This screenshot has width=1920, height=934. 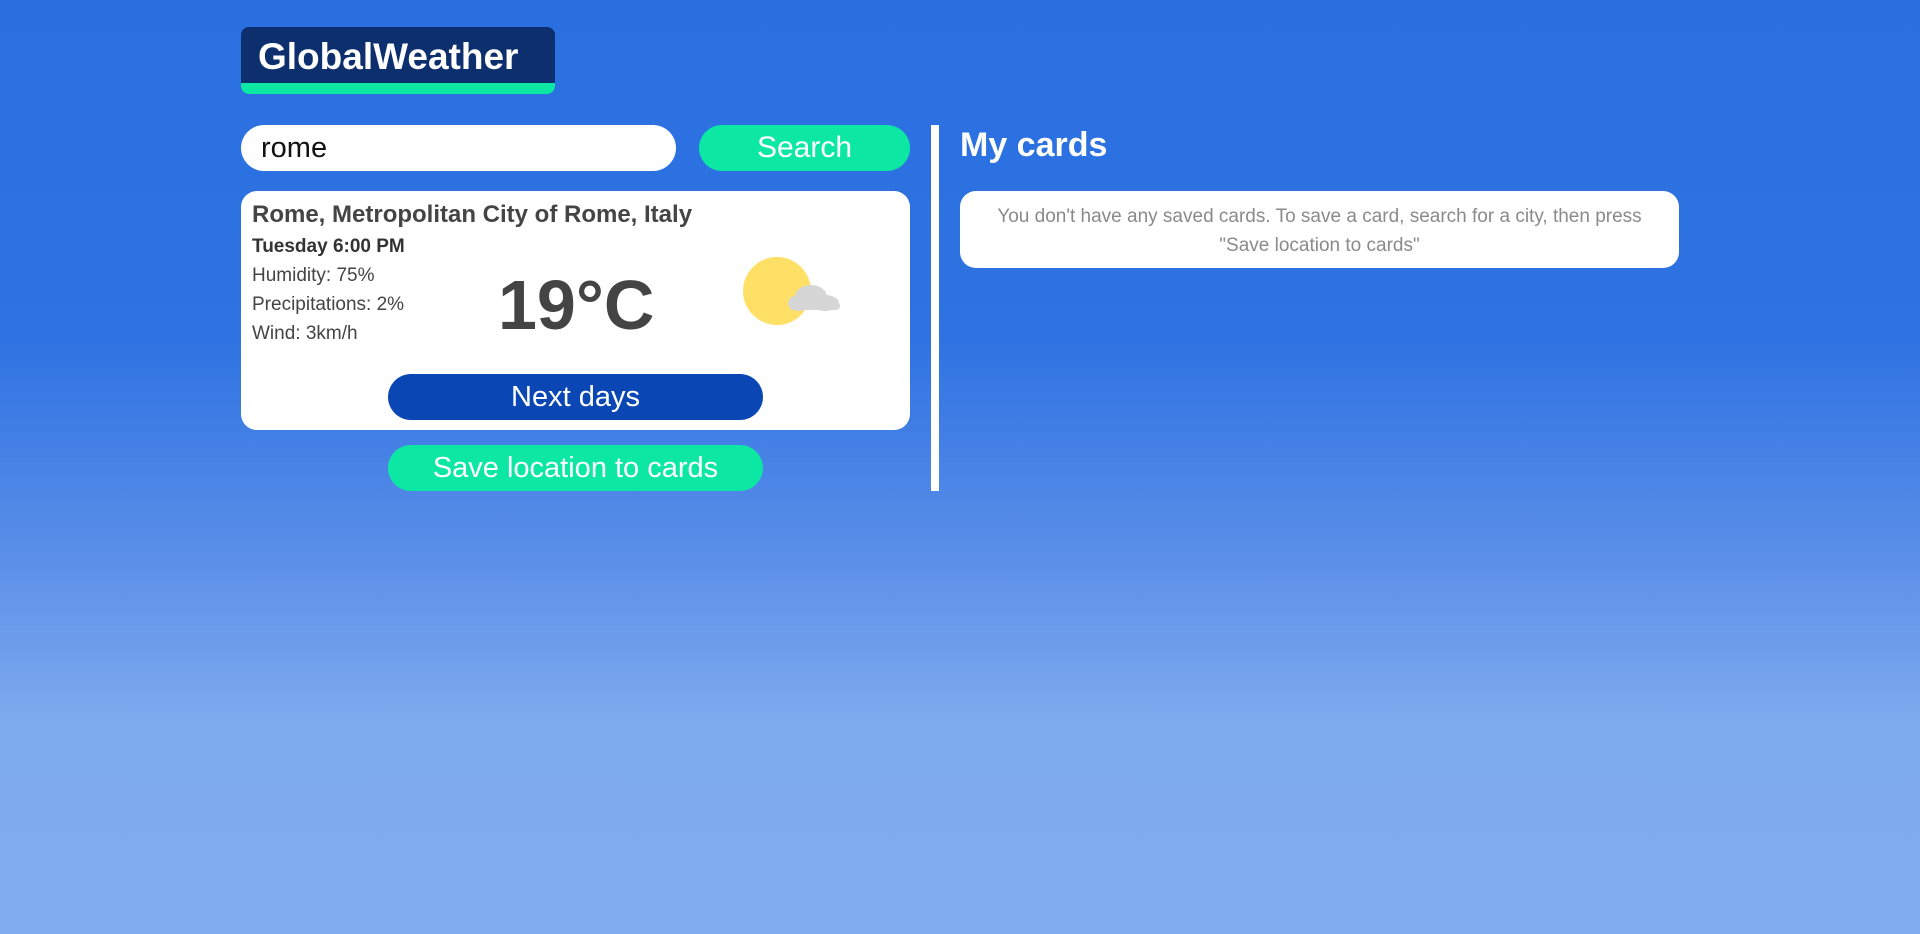 What do you see at coordinates (458, 148) in the screenshot?
I see `search-input` at bounding box center [458, 148].